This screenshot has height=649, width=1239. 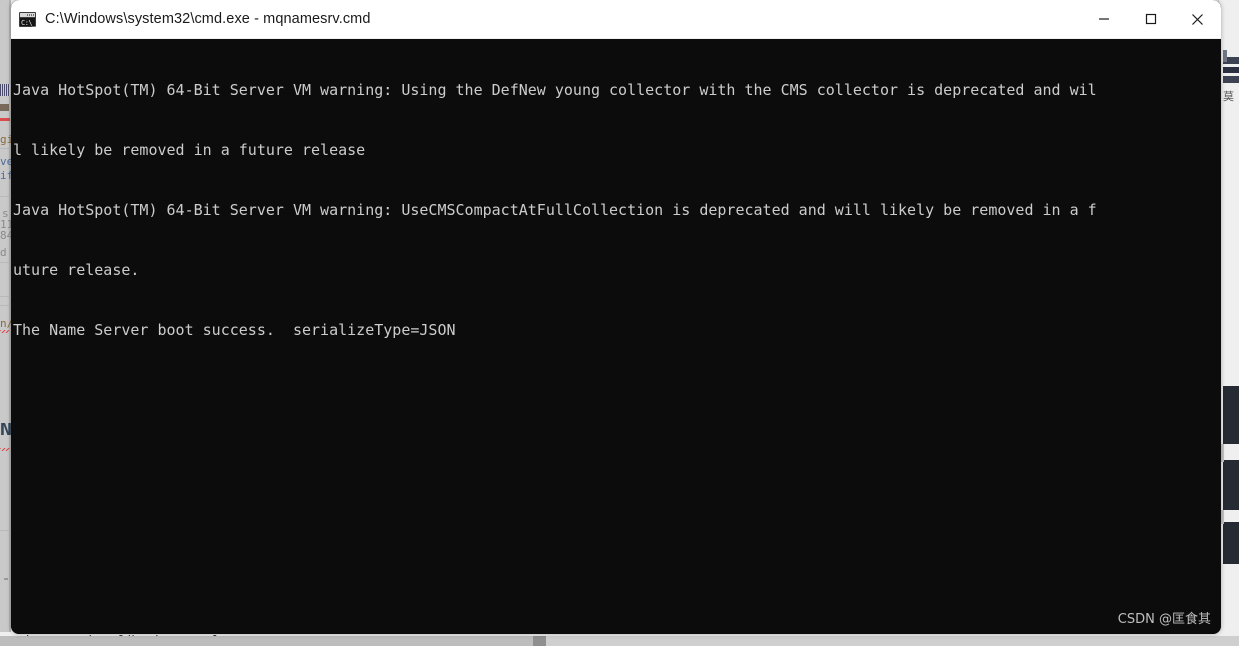 What do you see at coordinates (1228, 96) in the screenshot?
I see `background-cjk-label: 莫` at bounding box center [1228, 96].